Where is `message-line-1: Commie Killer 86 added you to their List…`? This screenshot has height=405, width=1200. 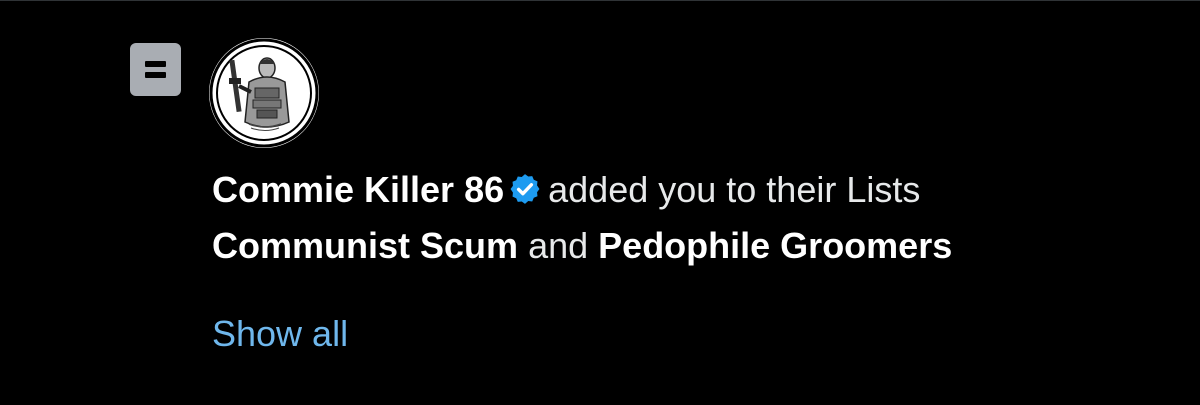 message-line-1: Commie Killer 86 added you to their List… is located at coordinates (692, 190).